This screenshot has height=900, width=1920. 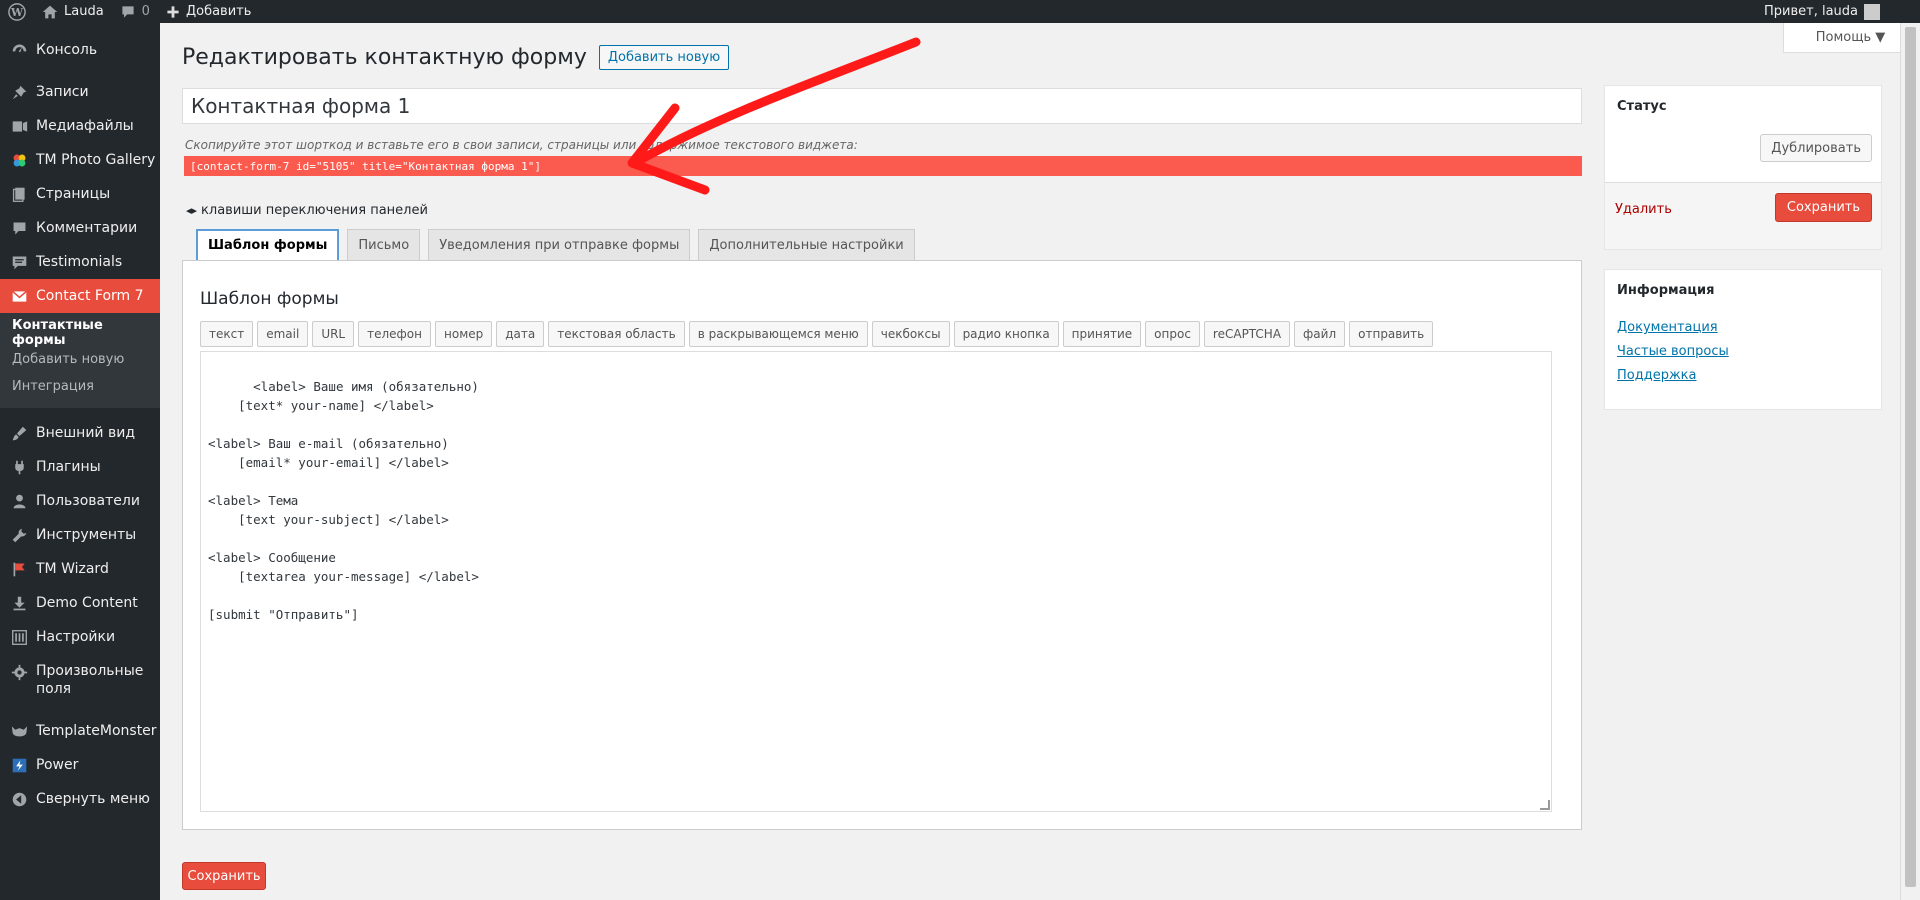 I want to click on menu-item-media: Медиафайлы, so click(x=80, y=126).